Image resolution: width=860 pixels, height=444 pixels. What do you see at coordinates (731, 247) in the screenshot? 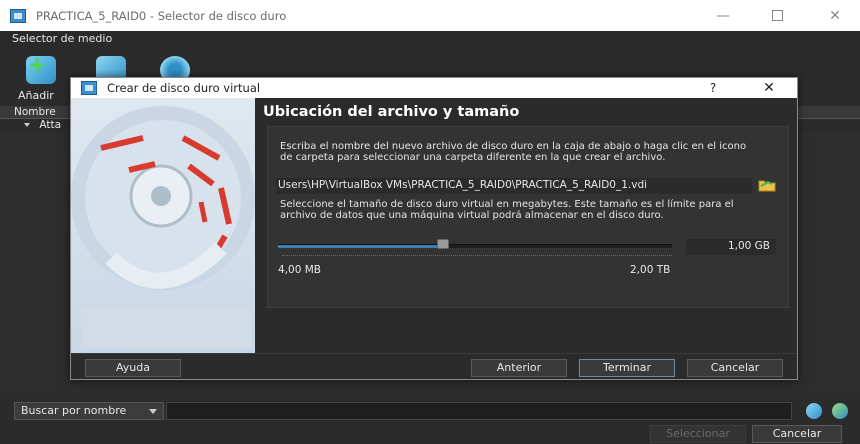
I see `size-input: 1,00 GB` at bounding box center [731, 247].